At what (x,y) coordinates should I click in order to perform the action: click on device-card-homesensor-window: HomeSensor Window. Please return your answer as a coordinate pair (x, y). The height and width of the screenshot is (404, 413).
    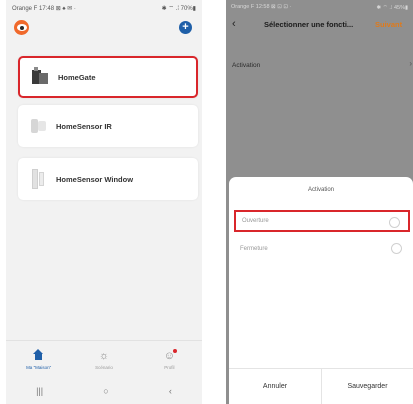
    Looking at the image, I should click on (108, 179).